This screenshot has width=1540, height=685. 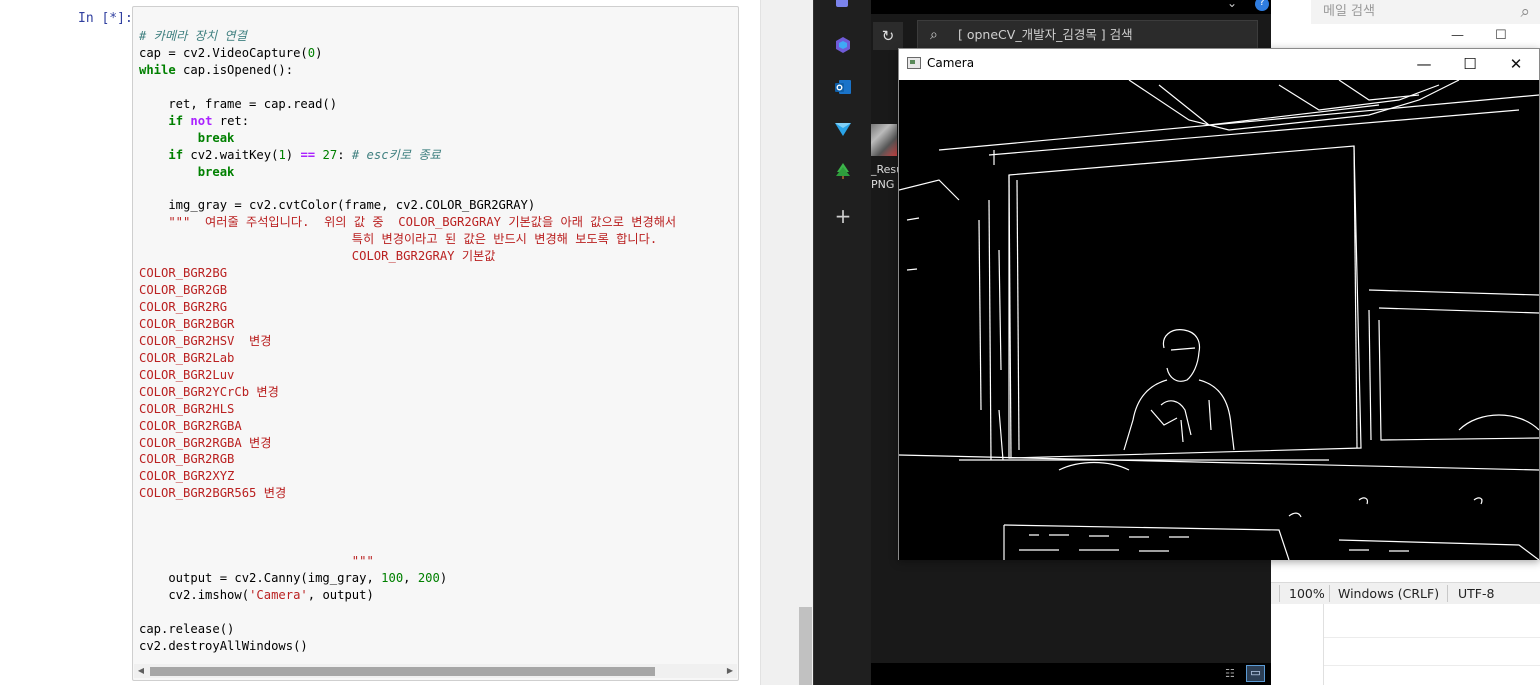 What do you see at coordinates (340, 594) in the screenshot?
I see `code-token: , output)` at bounding box center [340, 594].